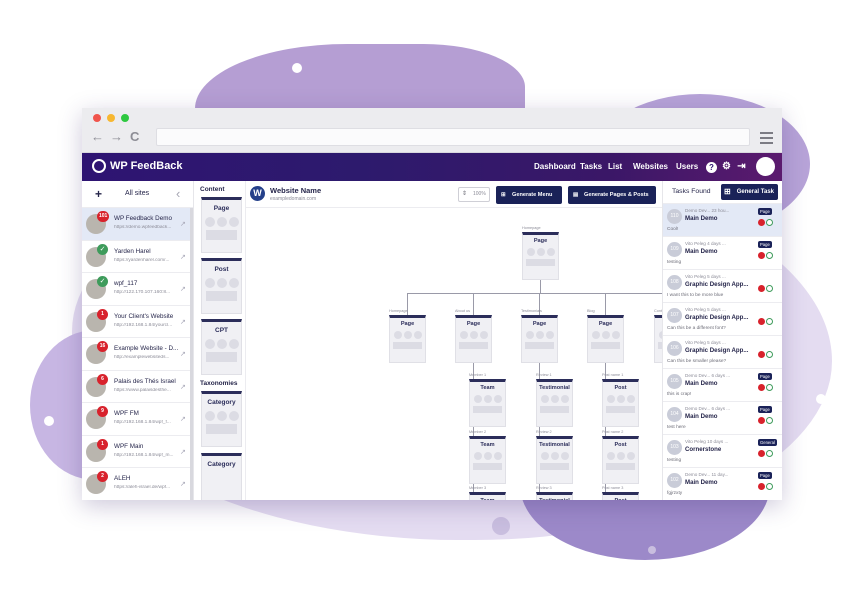 Image resolution: width=860 pixels, height=603 pixels. I want to click on document-icon: ▤, so click(576, 195).